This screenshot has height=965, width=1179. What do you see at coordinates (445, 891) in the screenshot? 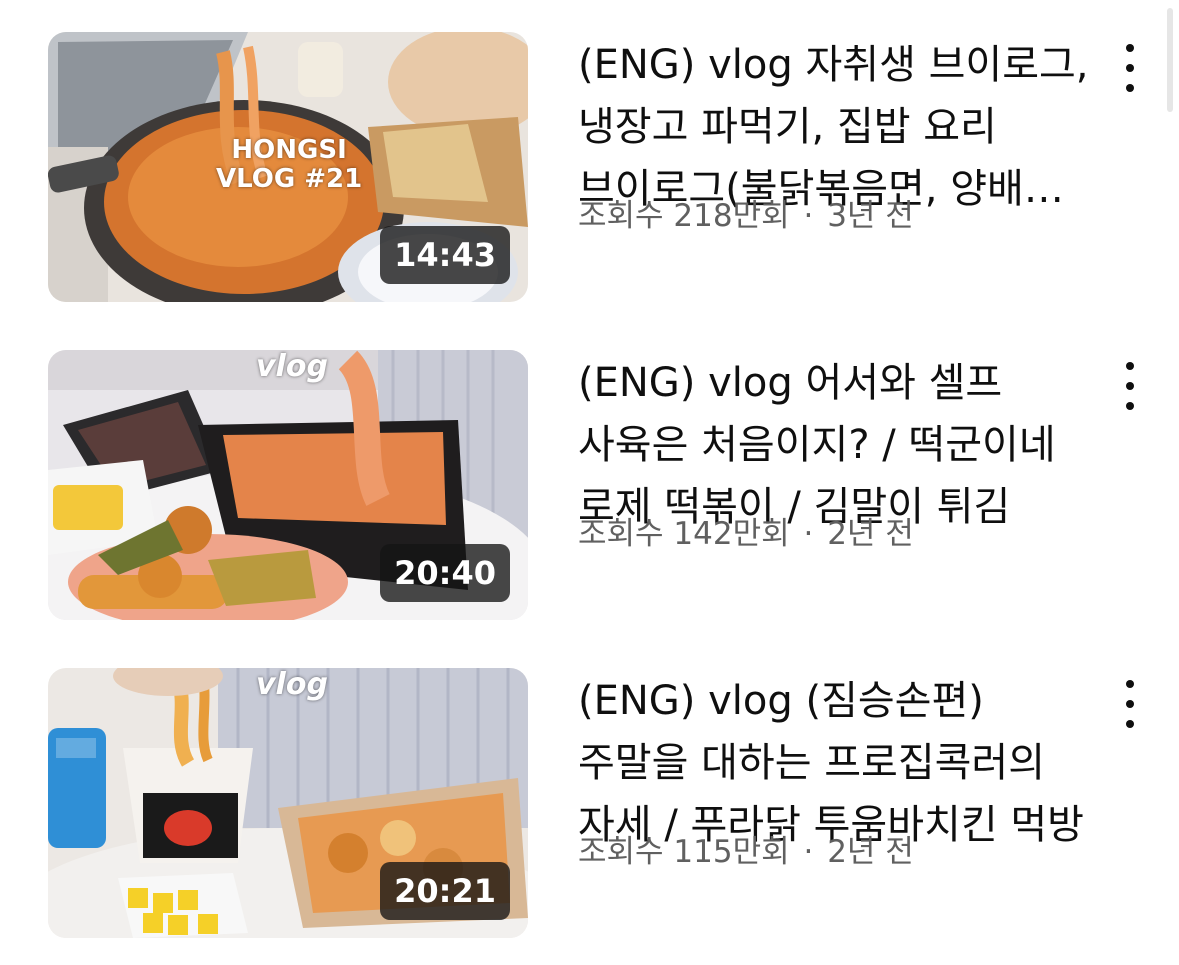
I see `duration-badge: 20:21` at bounding box center [445, 891].